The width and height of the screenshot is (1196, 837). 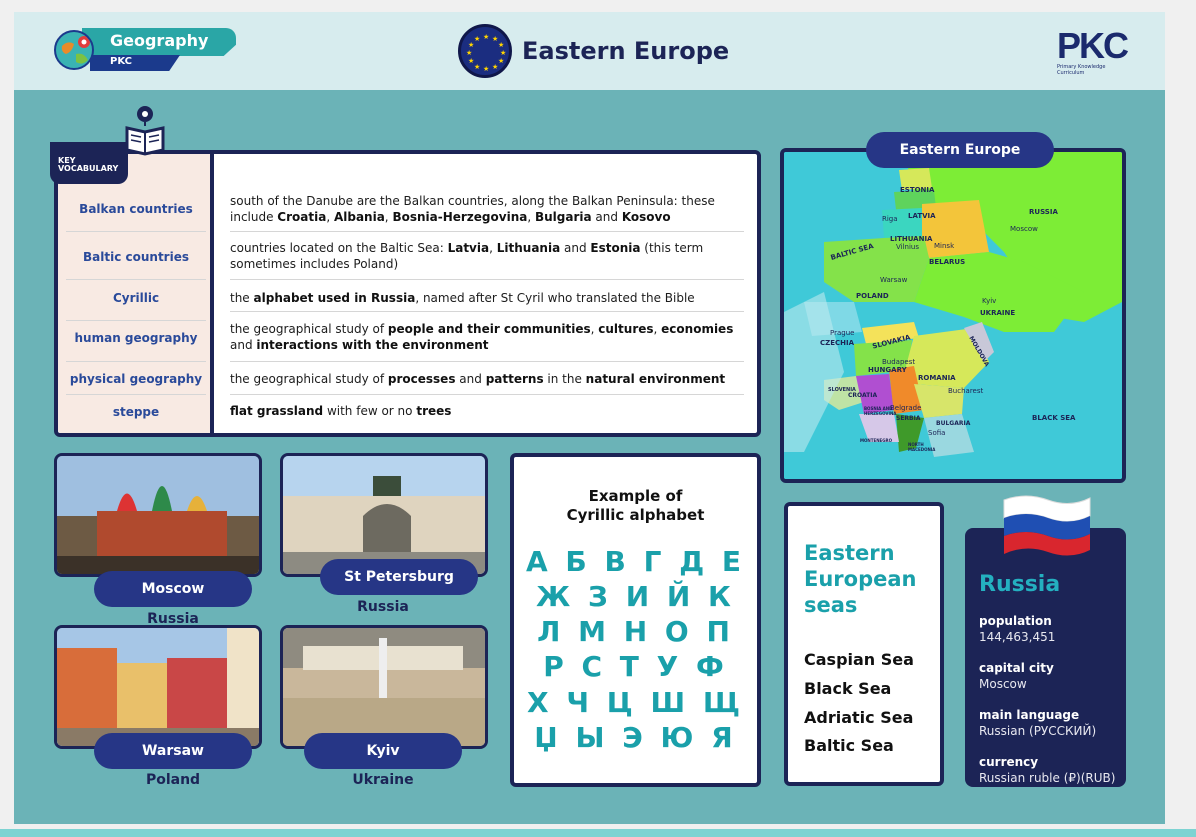 I want to click on vocab-term: physical geography, so click(x=136, y=379).